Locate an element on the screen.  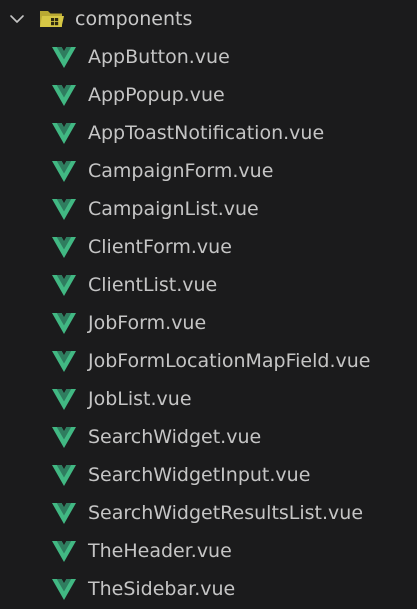
file-row: SearchWidget.vue is located at coordinates (208, 437).